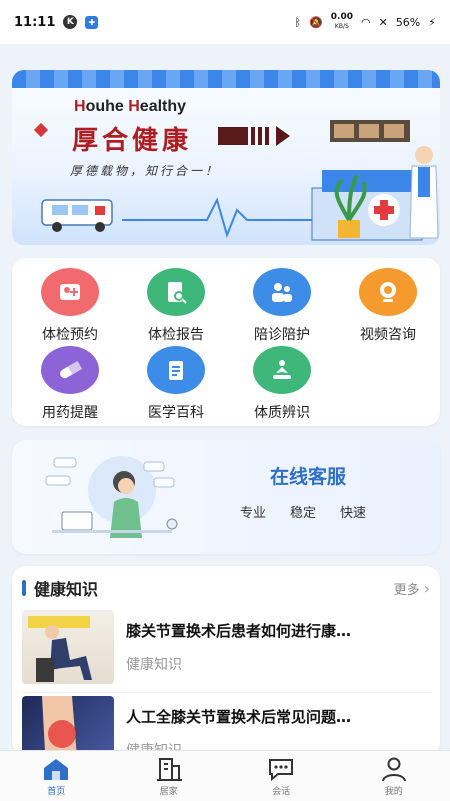  Describe the element at coordinates (353, 511) in the screenshot. I see `service-tag: 快速` at that location.